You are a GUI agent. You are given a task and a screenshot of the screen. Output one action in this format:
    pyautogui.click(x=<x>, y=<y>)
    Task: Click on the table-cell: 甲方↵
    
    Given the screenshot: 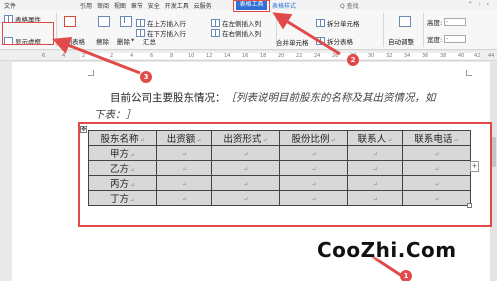 What is the action you would take?
    pyautogui.click(x=122, y=153)
    